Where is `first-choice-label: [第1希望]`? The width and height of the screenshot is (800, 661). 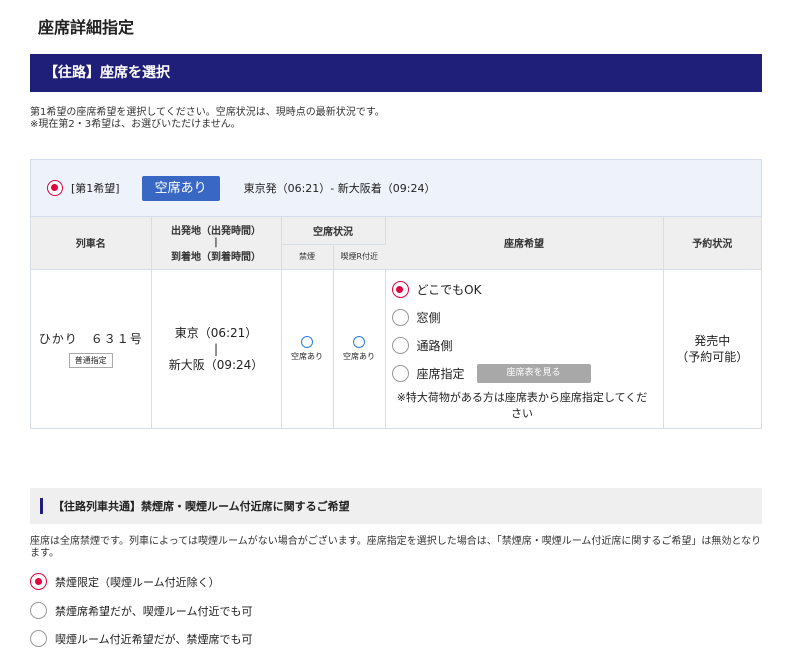 first-choice-label: [第1希望] is located at coordinates (95, 188).